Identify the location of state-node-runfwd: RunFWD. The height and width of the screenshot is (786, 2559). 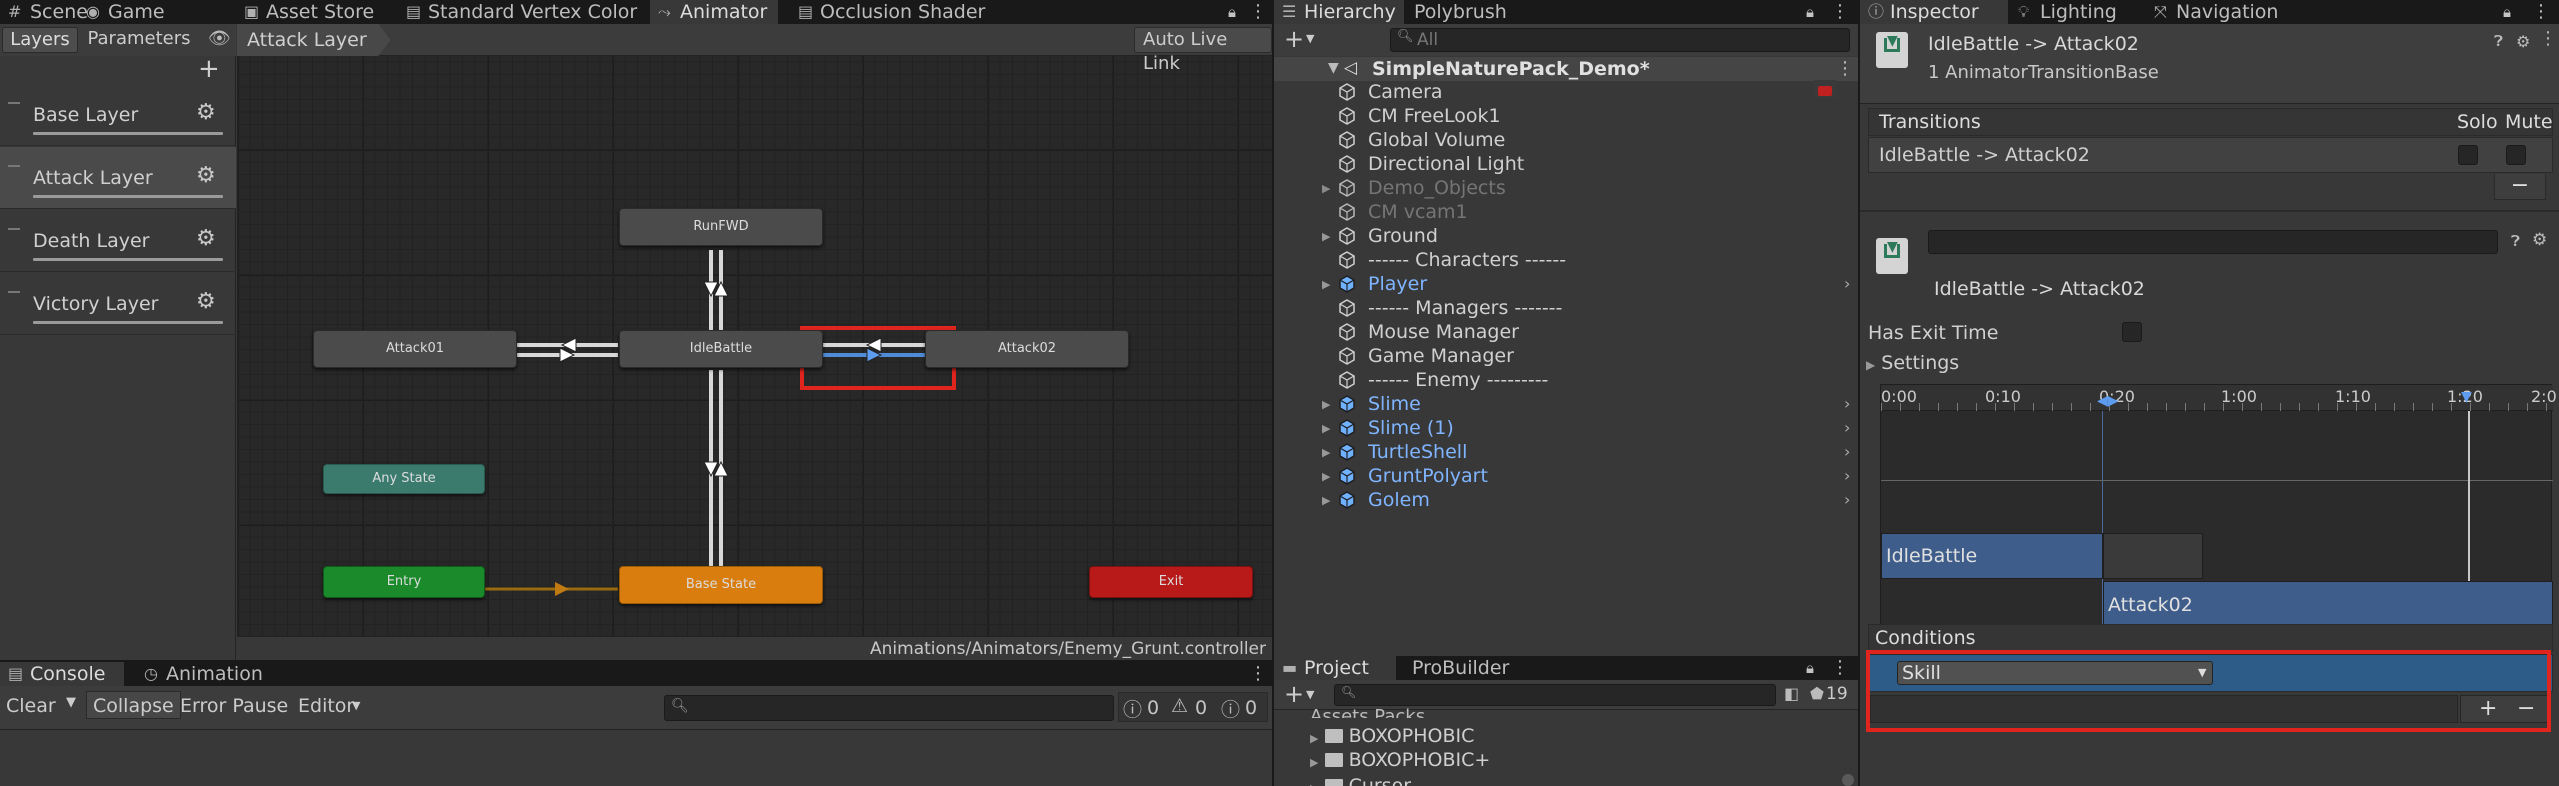
(721, 227).